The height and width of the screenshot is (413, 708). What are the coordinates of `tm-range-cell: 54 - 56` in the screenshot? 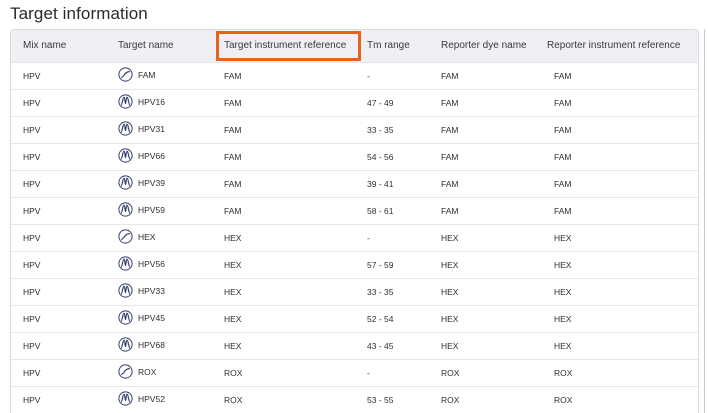 It's located at (380, 156).